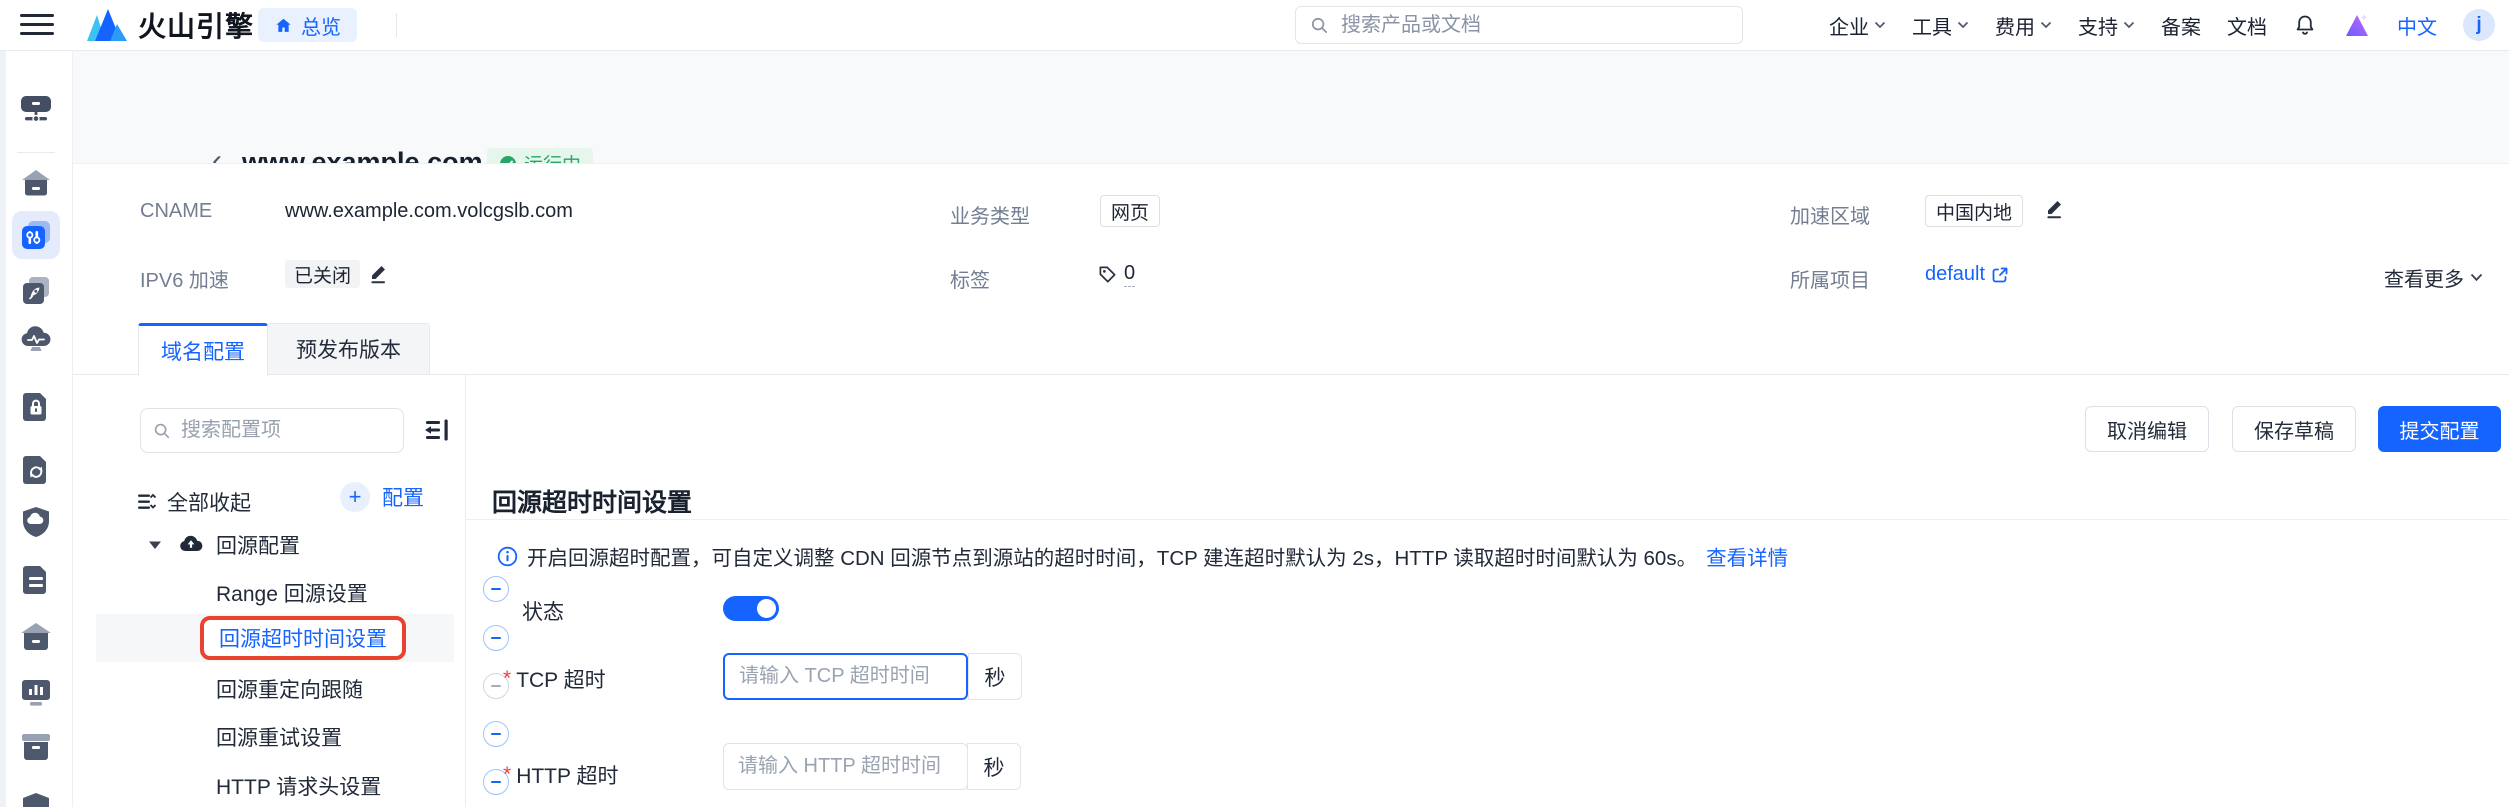 This screenshot has width=2509, height=807. I want to click on collapse-all-icon, so click(147, 502).